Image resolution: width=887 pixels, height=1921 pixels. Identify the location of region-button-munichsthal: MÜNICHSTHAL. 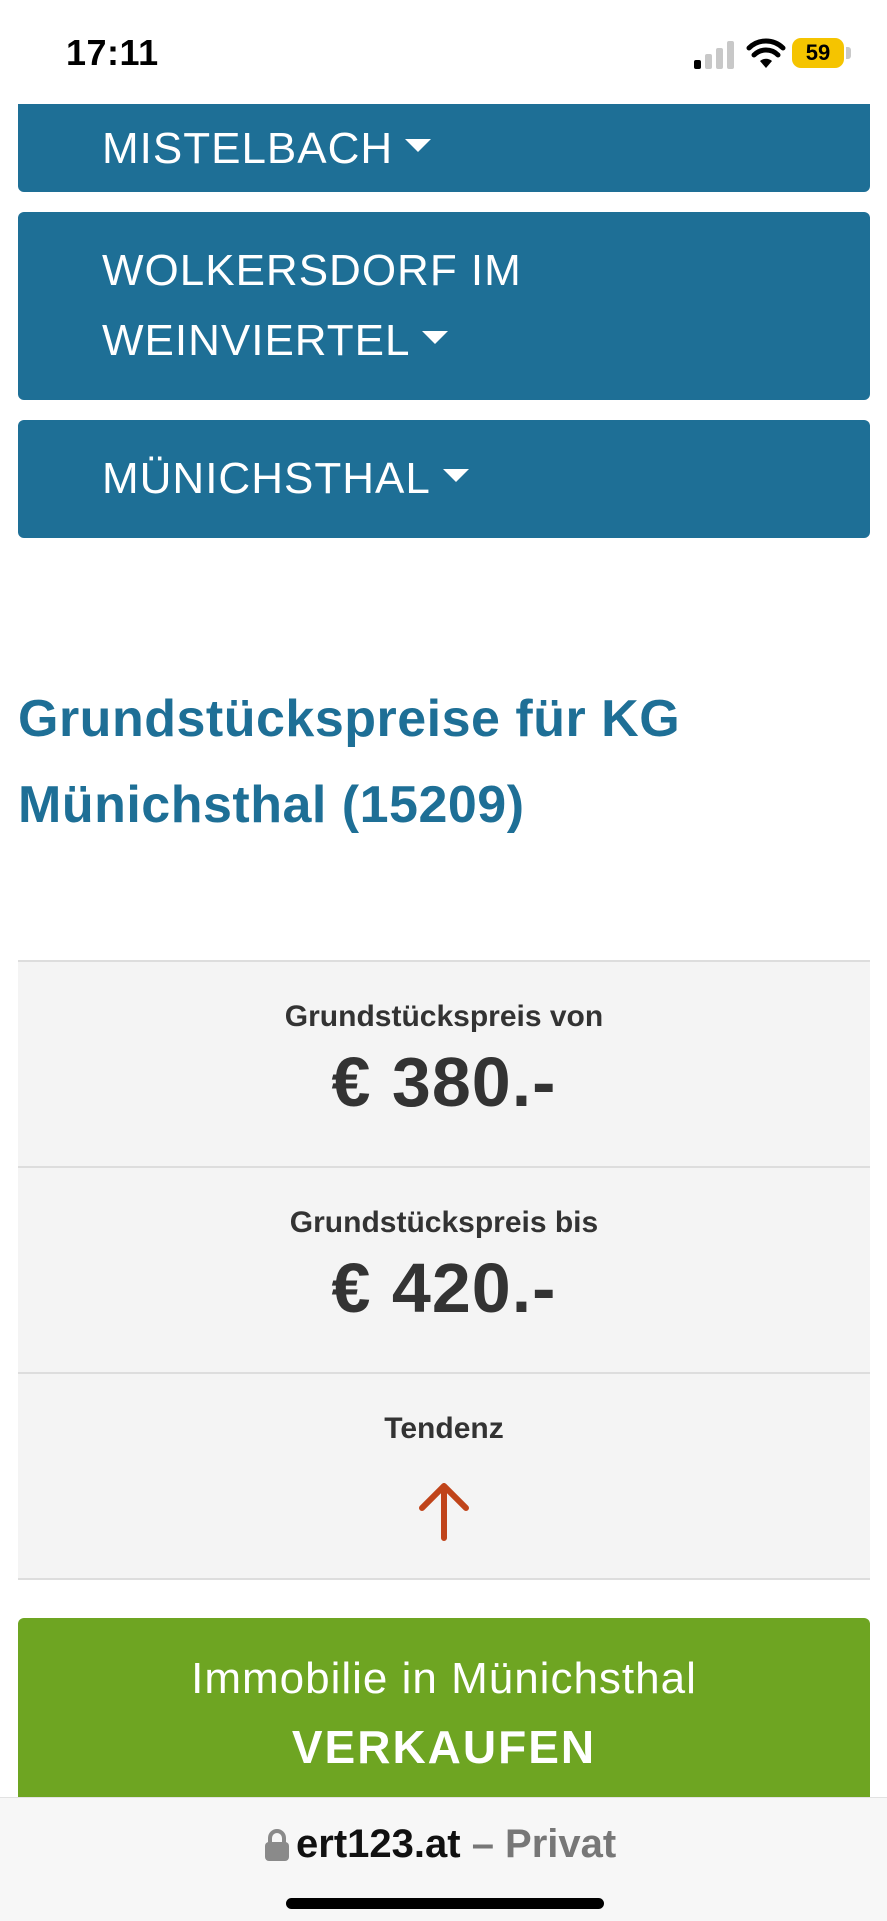
(444, 479).